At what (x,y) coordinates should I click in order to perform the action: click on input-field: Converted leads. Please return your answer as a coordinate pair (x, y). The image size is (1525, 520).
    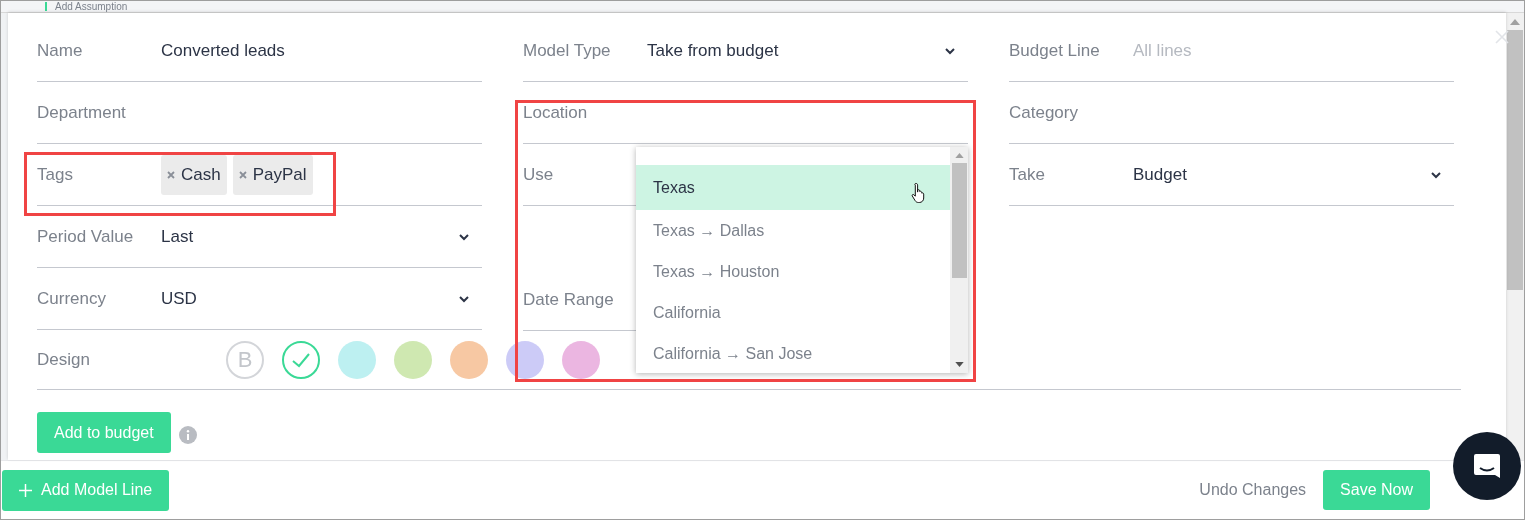
    Looking at the image, I should click on (321, 50).